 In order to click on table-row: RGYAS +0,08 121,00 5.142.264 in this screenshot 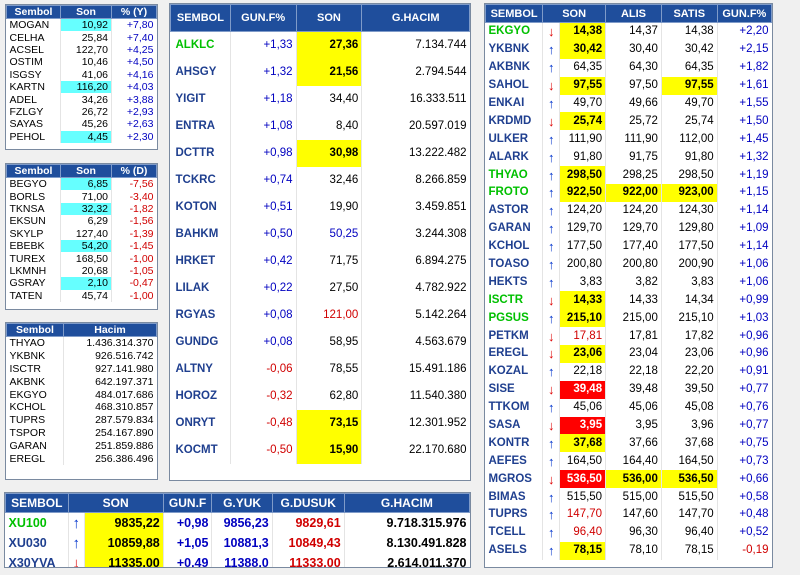, I will do `click(320, 315)`.